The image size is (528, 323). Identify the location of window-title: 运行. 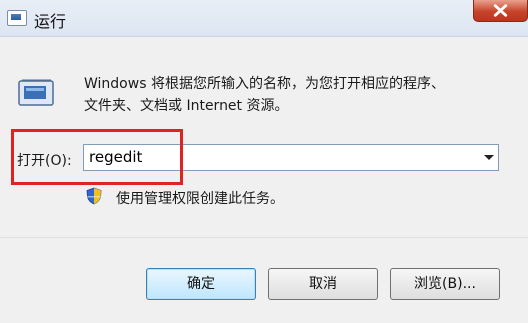
(50, 21).